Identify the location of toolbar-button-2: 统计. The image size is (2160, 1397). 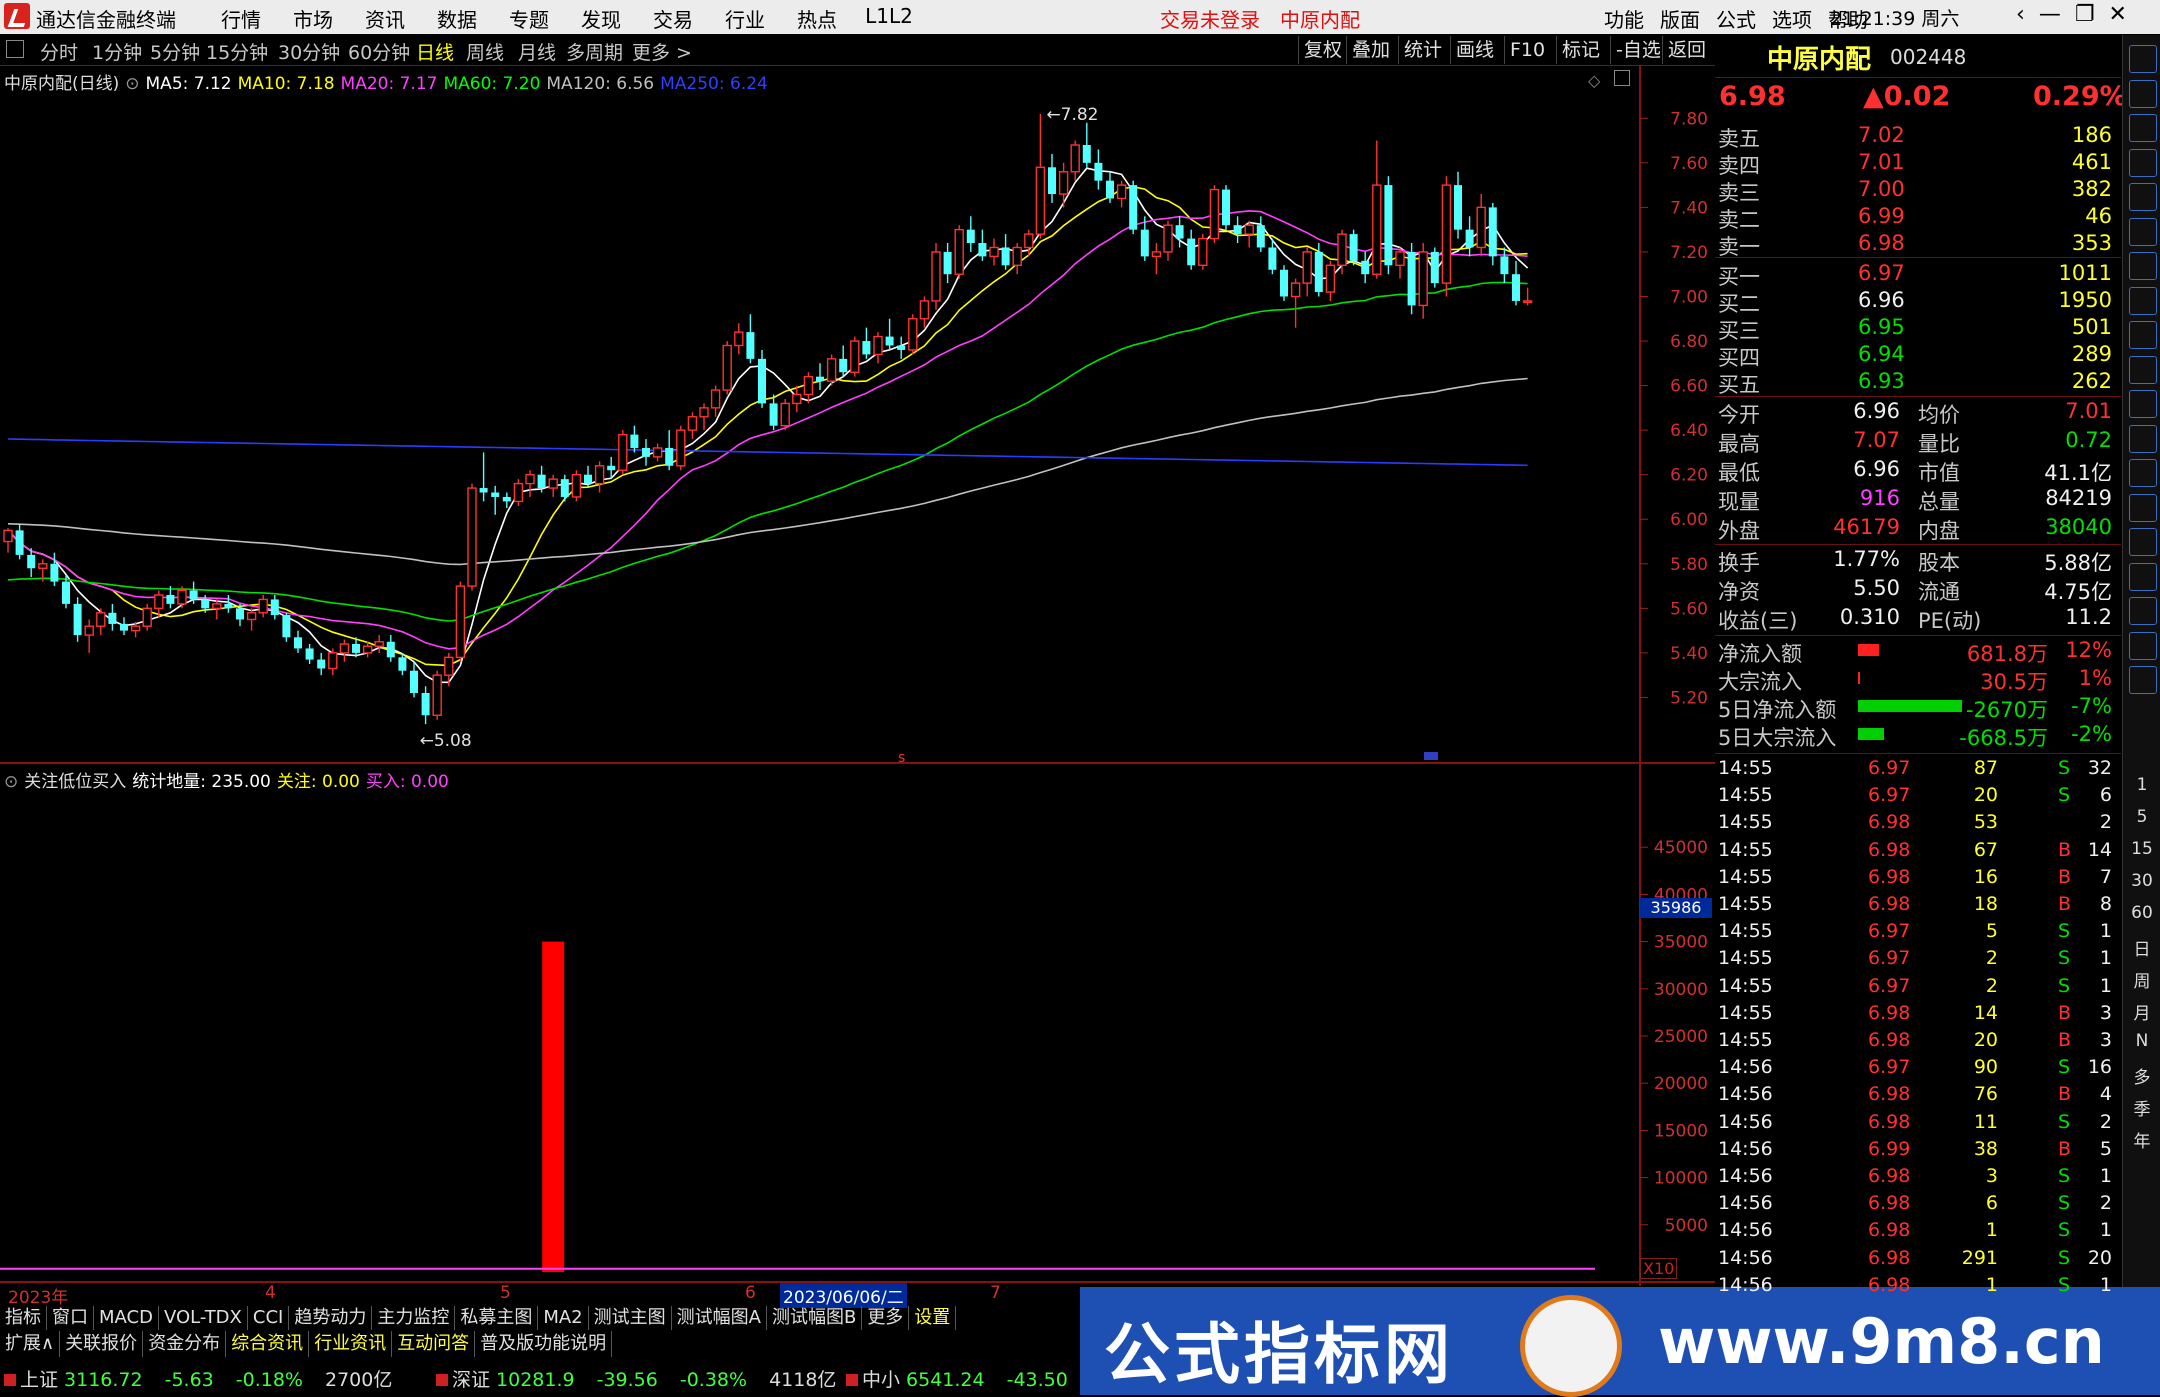
(1422, 50).